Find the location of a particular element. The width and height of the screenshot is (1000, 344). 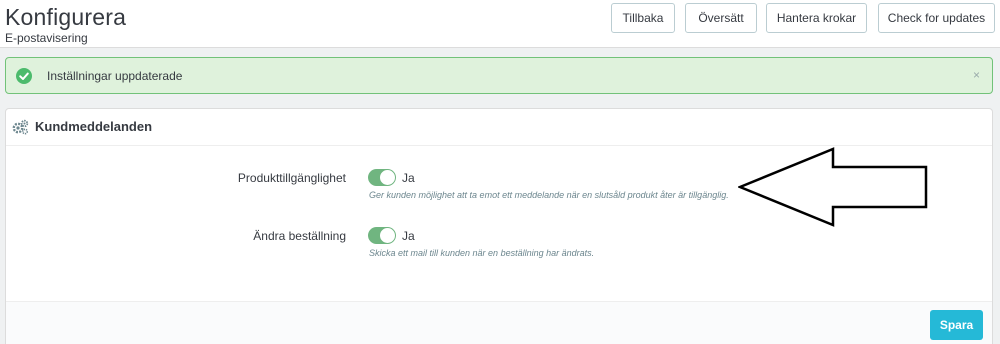

order-change-label: Ändra beställning is located at coordinates (299, 236).